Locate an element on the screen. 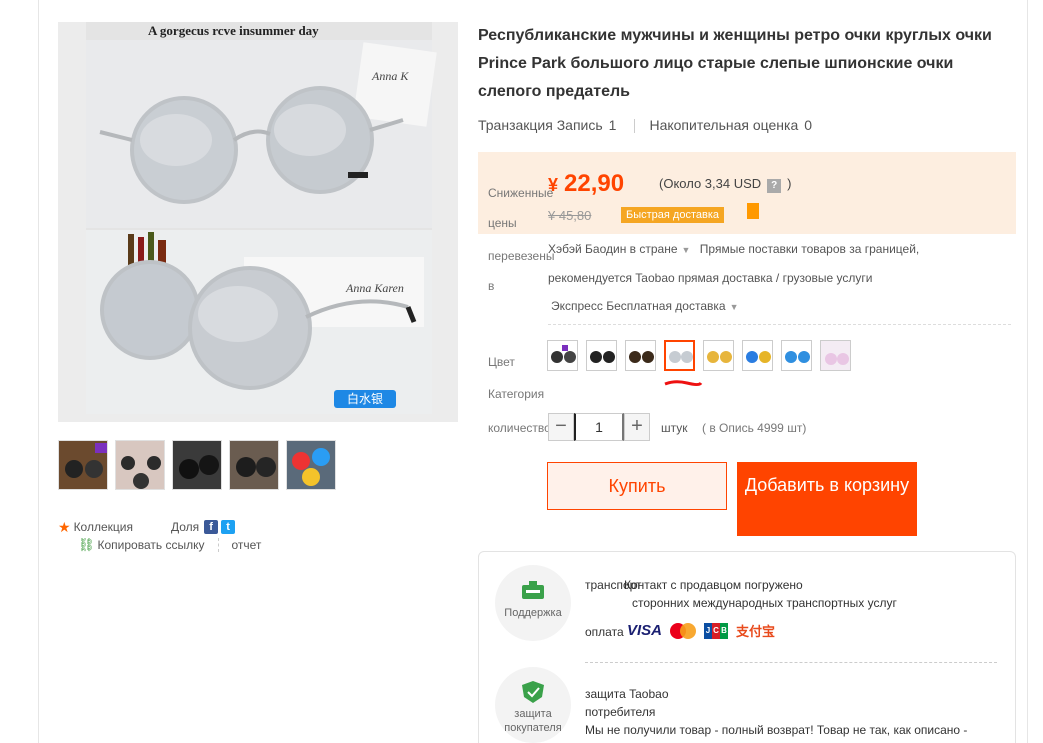 This screenshot has height=743, width=1043. current-price: ¥22,90 is located at coordinates (586, 184).